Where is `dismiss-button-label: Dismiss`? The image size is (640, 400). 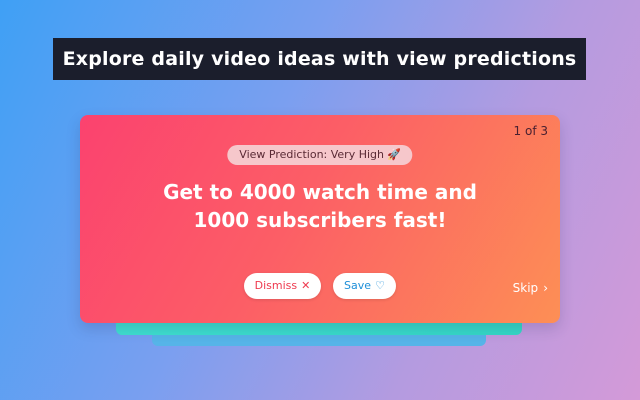 dismiss-button-label: Dismiss is located at coordinates (276, 285).